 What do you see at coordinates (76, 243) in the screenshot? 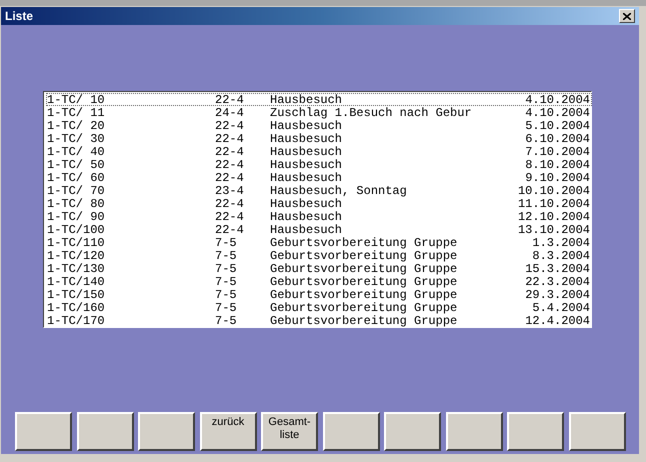
I see `row-id: 1-TC/110` at bounding box center [76, 243].